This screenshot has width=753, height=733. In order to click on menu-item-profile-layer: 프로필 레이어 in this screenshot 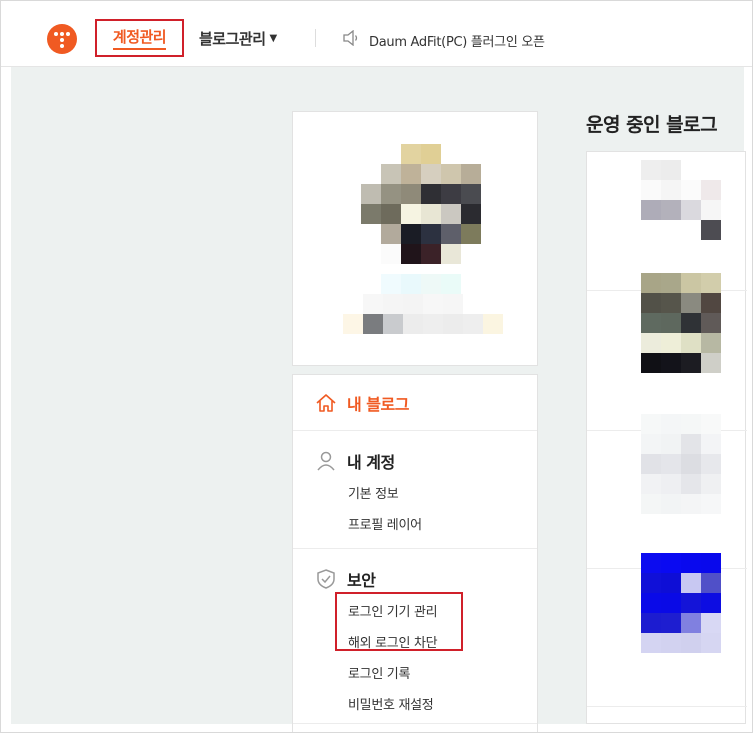, I will do `click(426, 523)`.